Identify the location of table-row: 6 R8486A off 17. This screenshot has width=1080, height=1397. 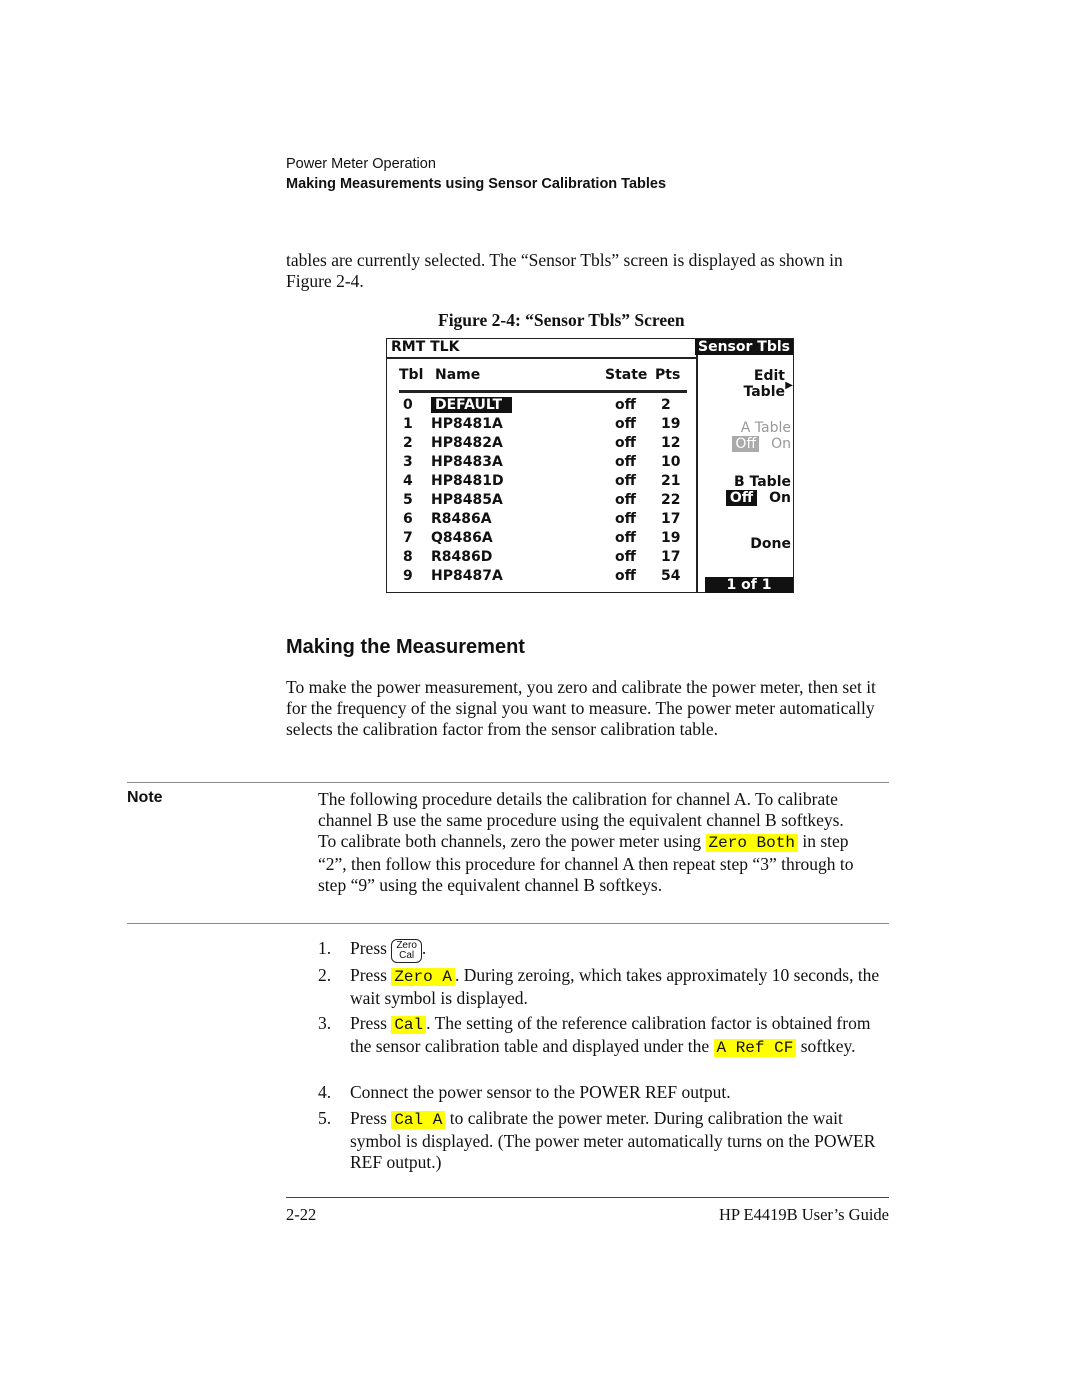
(541, 520).